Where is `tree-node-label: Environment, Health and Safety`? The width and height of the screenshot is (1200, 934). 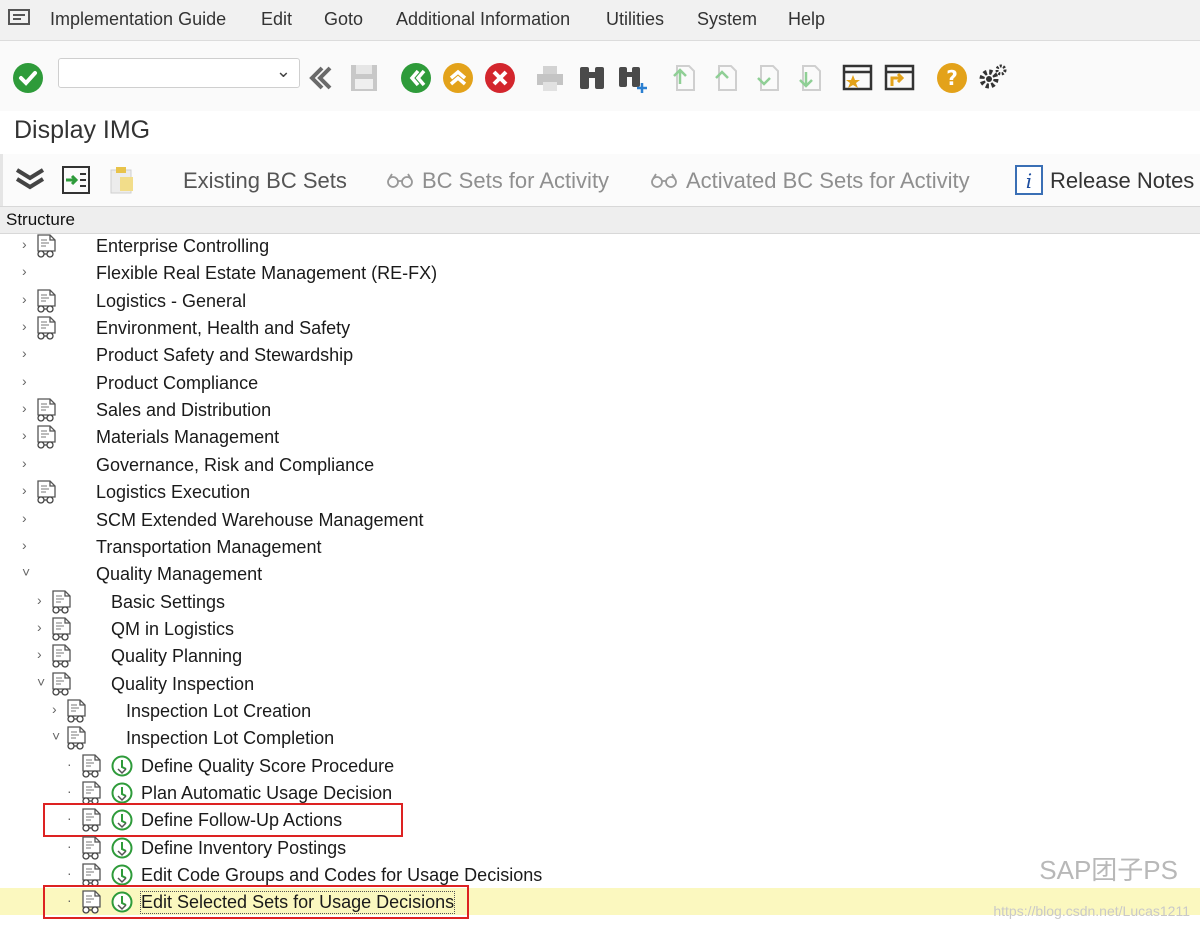
tree-node-label: Environment, Health and Safety is located at coordinates (223, 328).